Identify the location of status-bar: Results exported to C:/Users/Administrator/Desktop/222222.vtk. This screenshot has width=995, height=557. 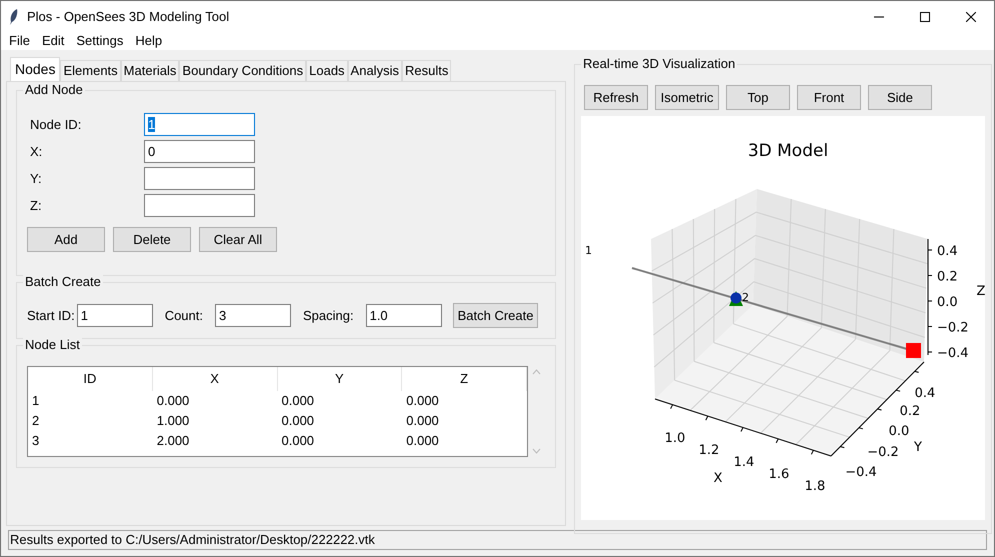
(497, 540).